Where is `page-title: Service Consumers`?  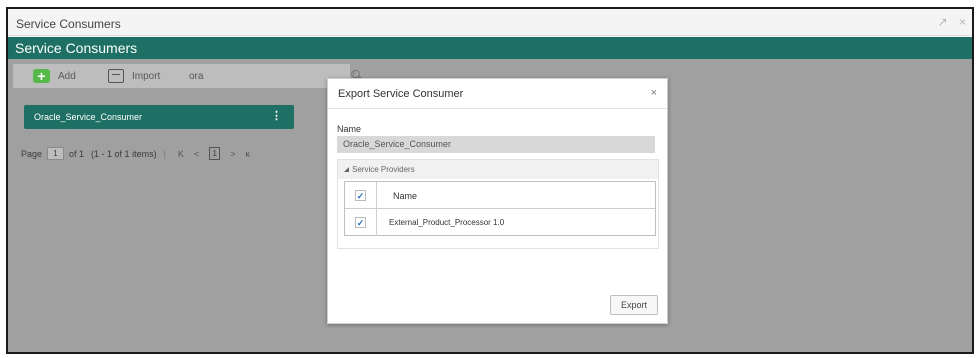 page-title: Service Consumers is located at coordinates (76, 48).